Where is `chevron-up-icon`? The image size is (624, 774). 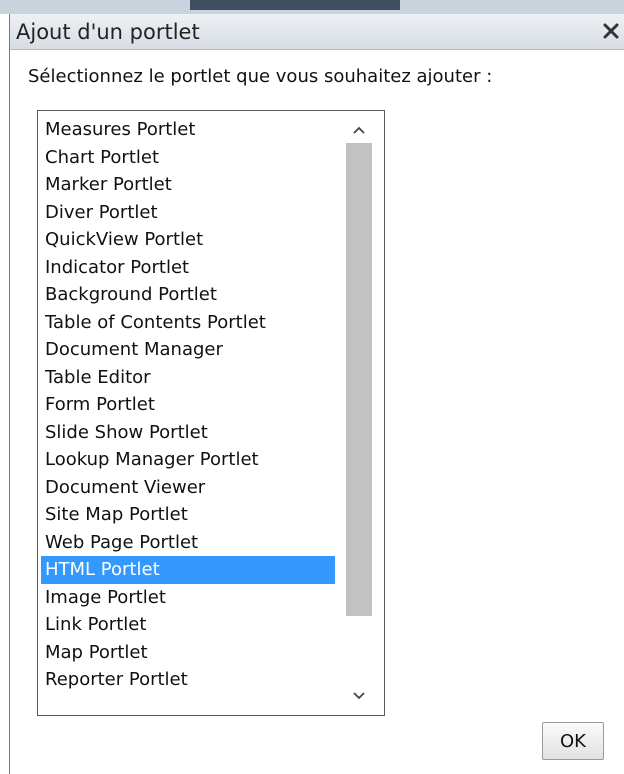
chevron-up-icon is located at coordinates (359, 130).